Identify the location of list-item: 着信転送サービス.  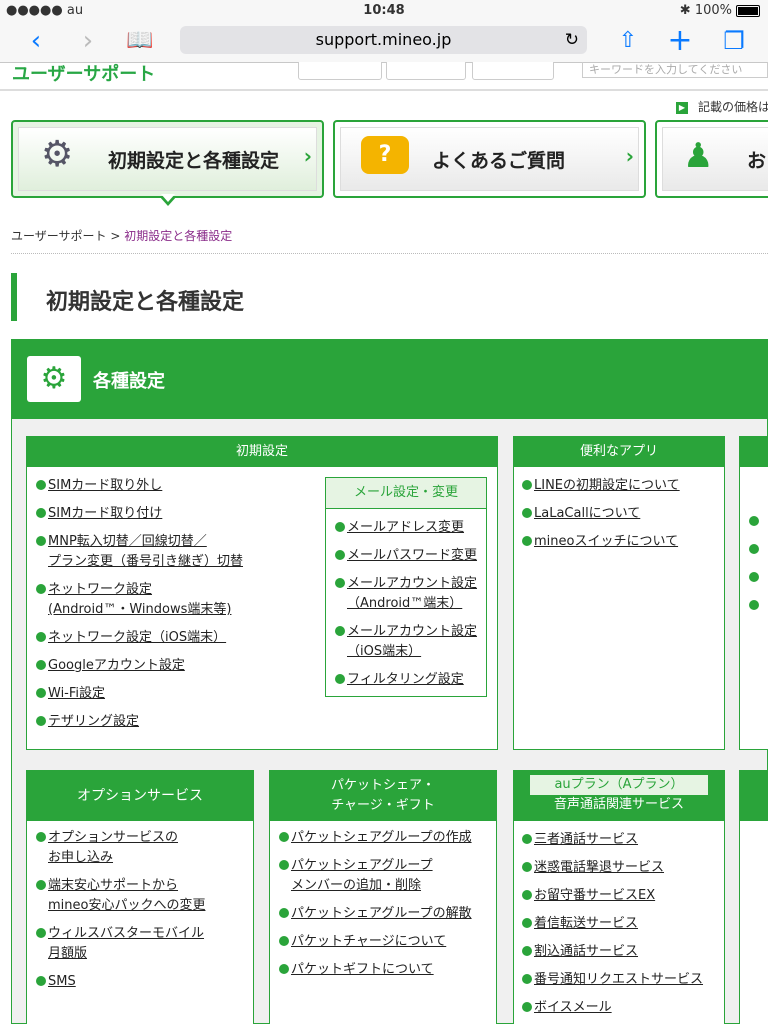
(580, 924).